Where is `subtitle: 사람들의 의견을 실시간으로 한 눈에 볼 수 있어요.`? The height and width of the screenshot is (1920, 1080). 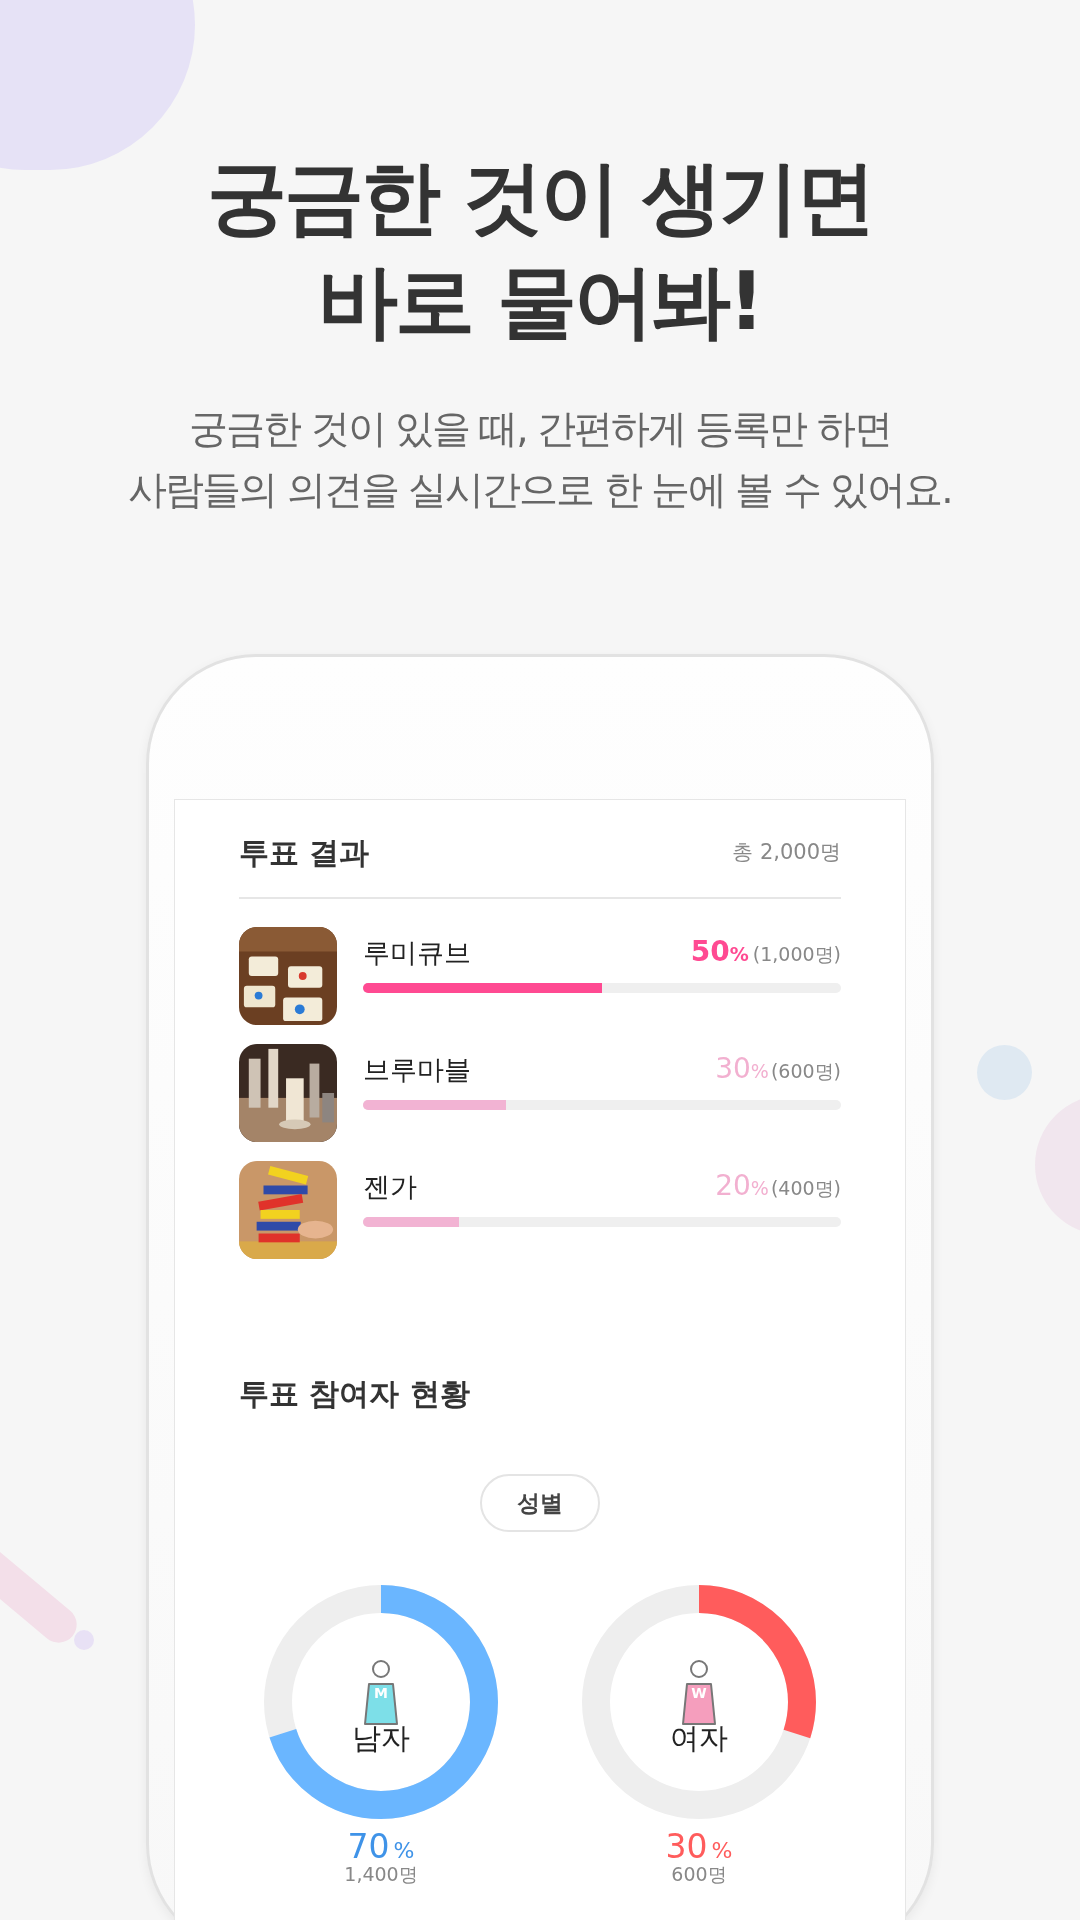
subtitle: 사람들의 의견을 실시간으로 한 눈에 볼 수 있어요. is located at coordinates (540, 490).